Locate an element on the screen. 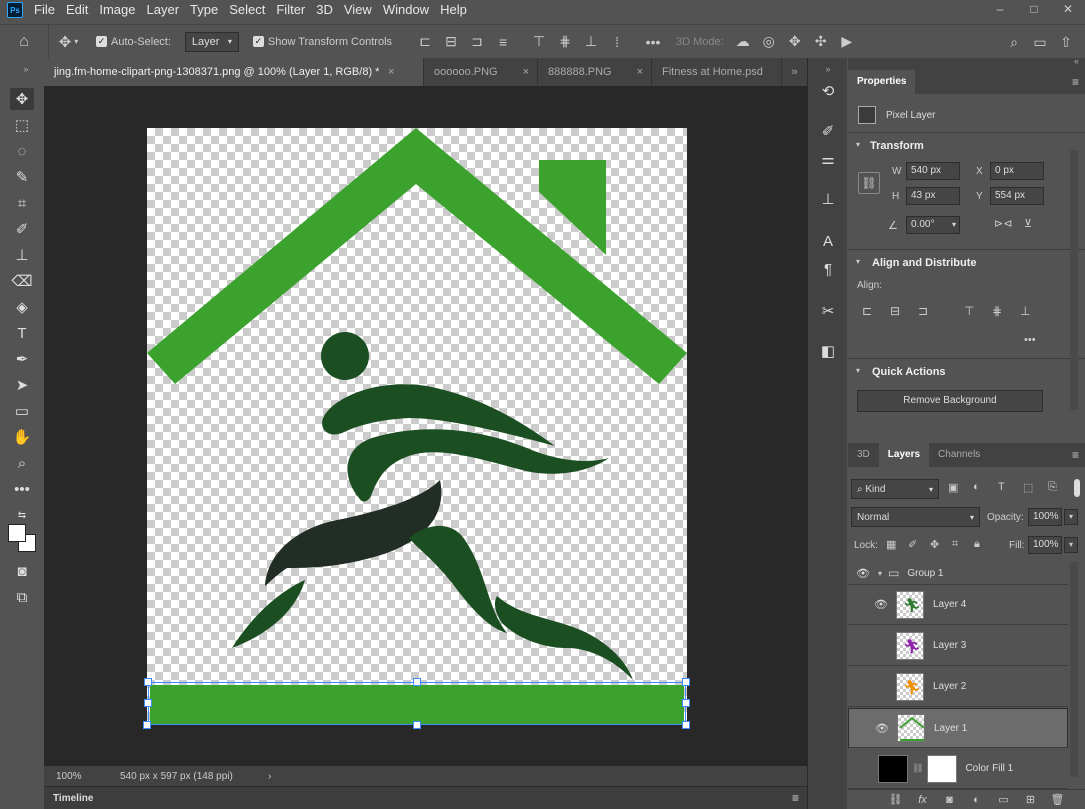  tab-properties: Properties is located at coordinates (882, 82).